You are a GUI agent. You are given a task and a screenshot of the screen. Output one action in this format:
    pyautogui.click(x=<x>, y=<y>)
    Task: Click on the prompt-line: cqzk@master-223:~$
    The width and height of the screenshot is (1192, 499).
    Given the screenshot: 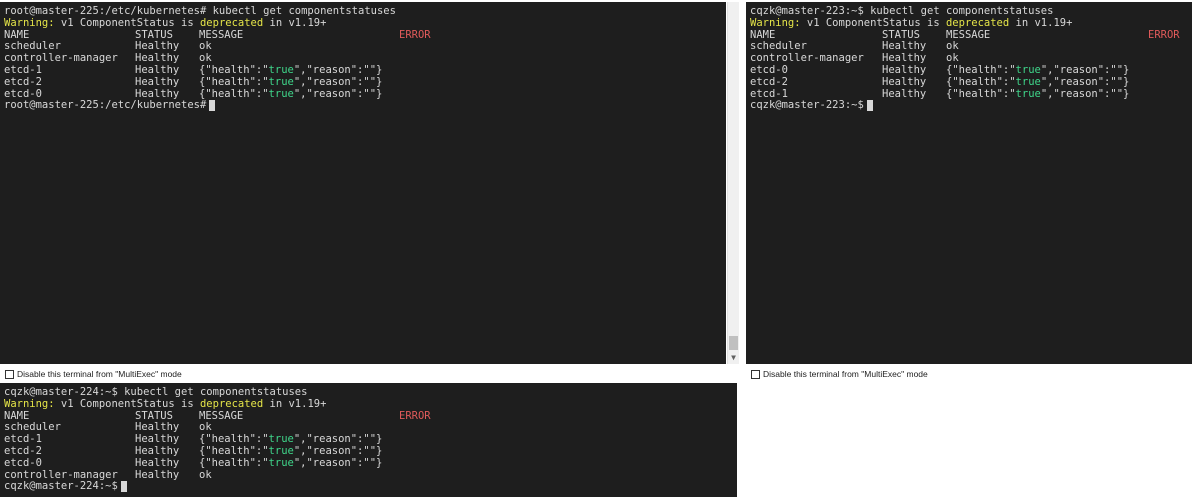 What is the action you would take?
    pyautogui.click(x=971, y=106)
    